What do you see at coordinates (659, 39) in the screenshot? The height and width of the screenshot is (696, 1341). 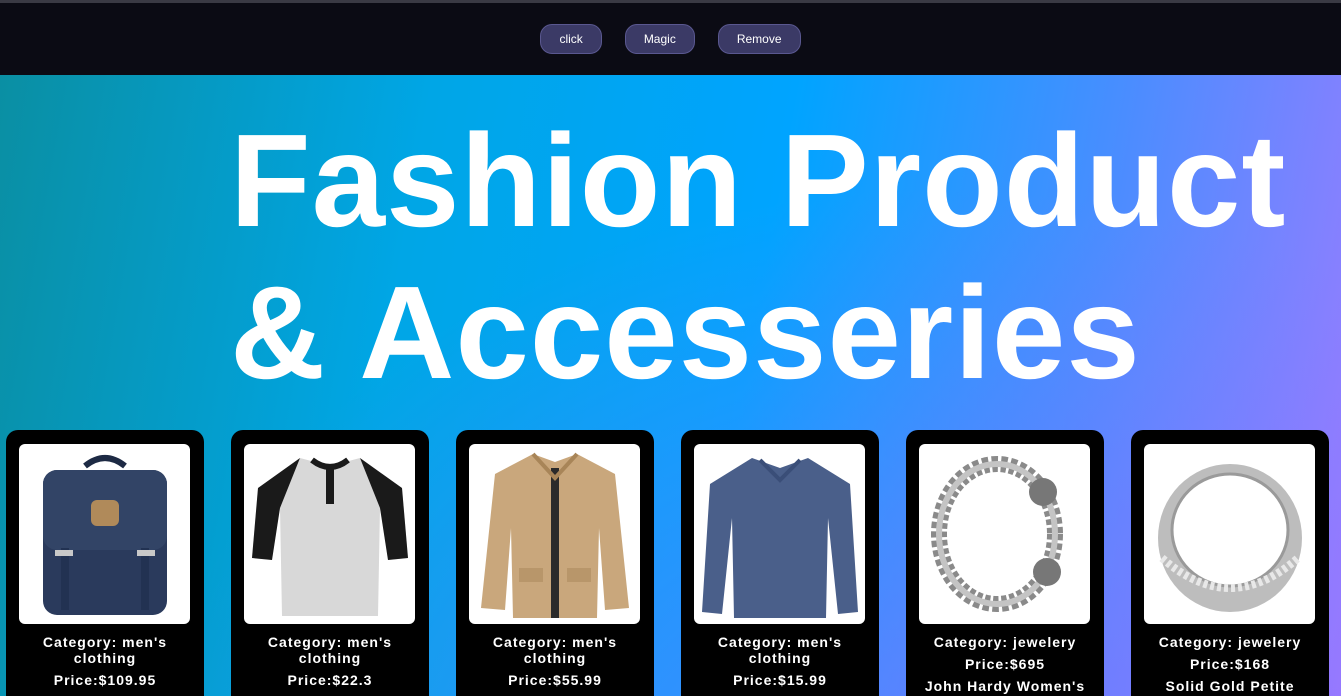 I see `magic-button: Magic` at bounding box center [659, 39].